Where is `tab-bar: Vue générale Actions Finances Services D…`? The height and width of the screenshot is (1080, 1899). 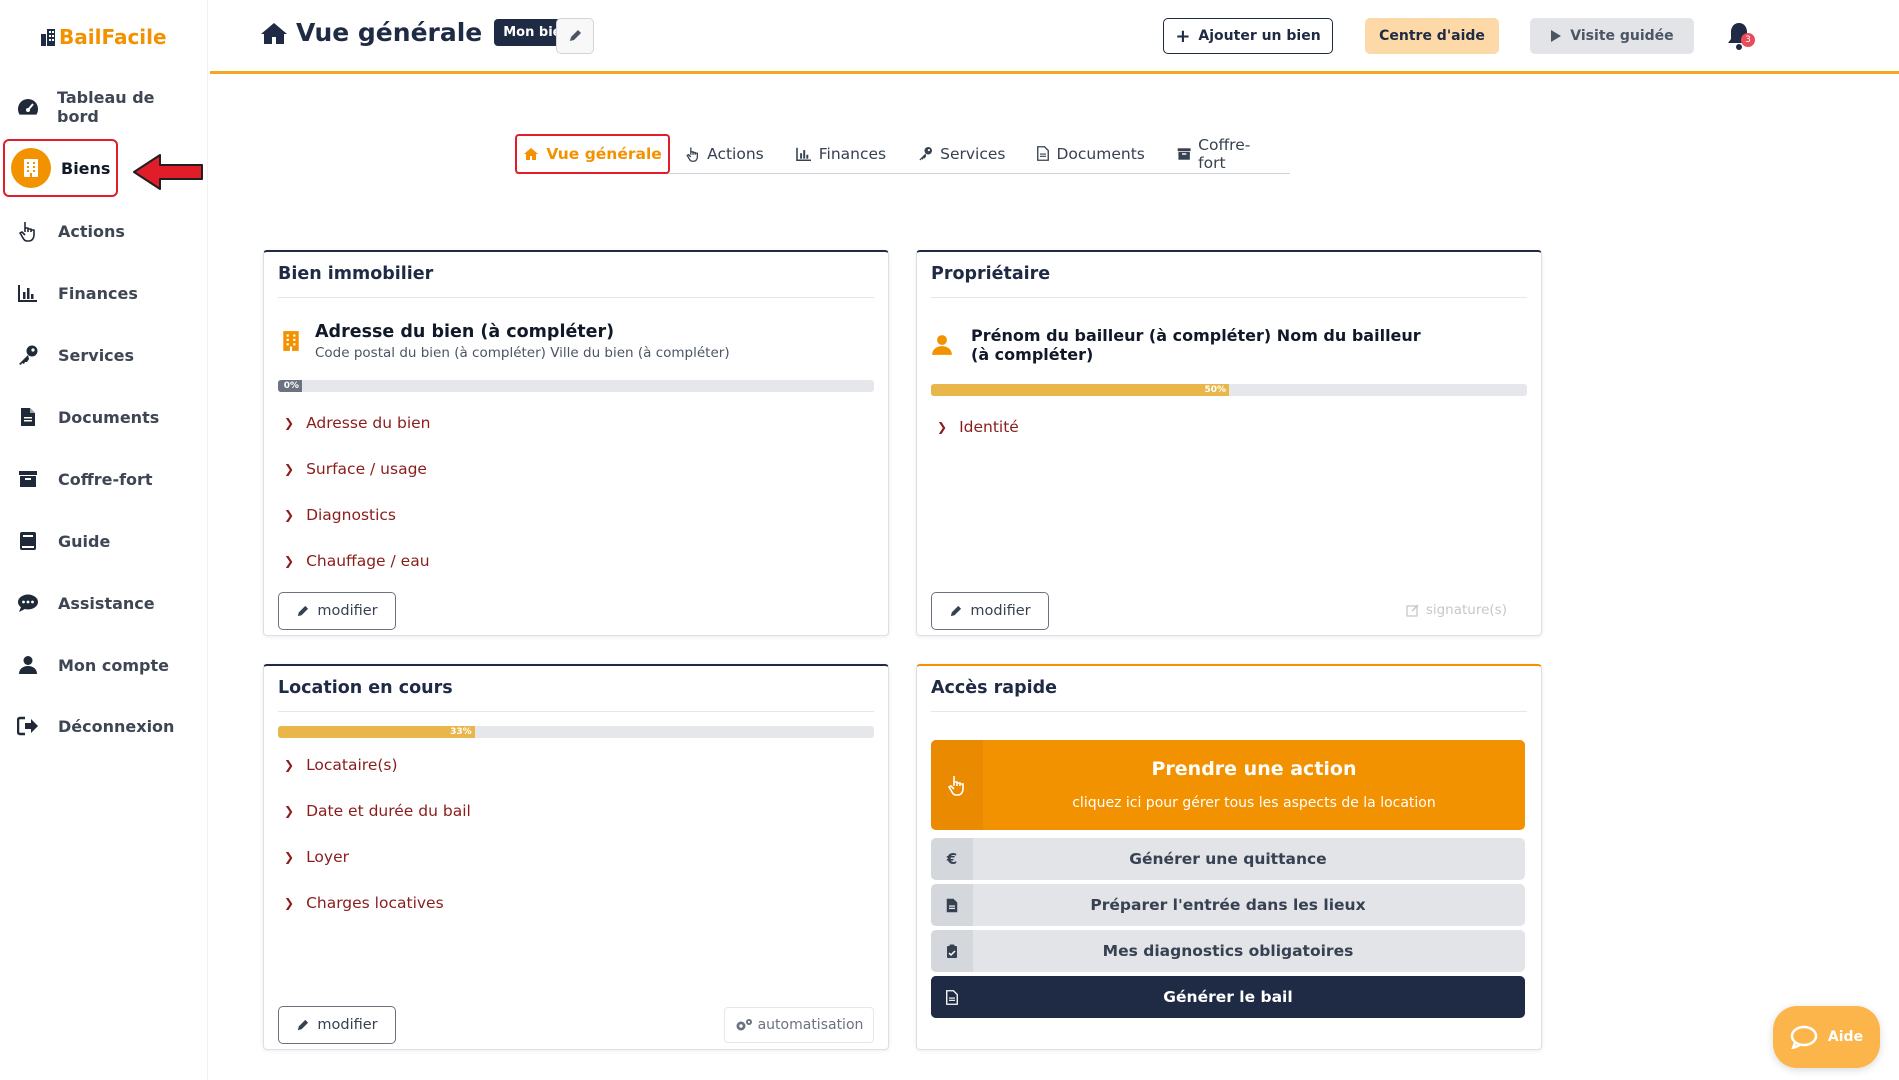
tab-bar: Vue générale Actions Finances Services D… is located at coordinates (902, 153).